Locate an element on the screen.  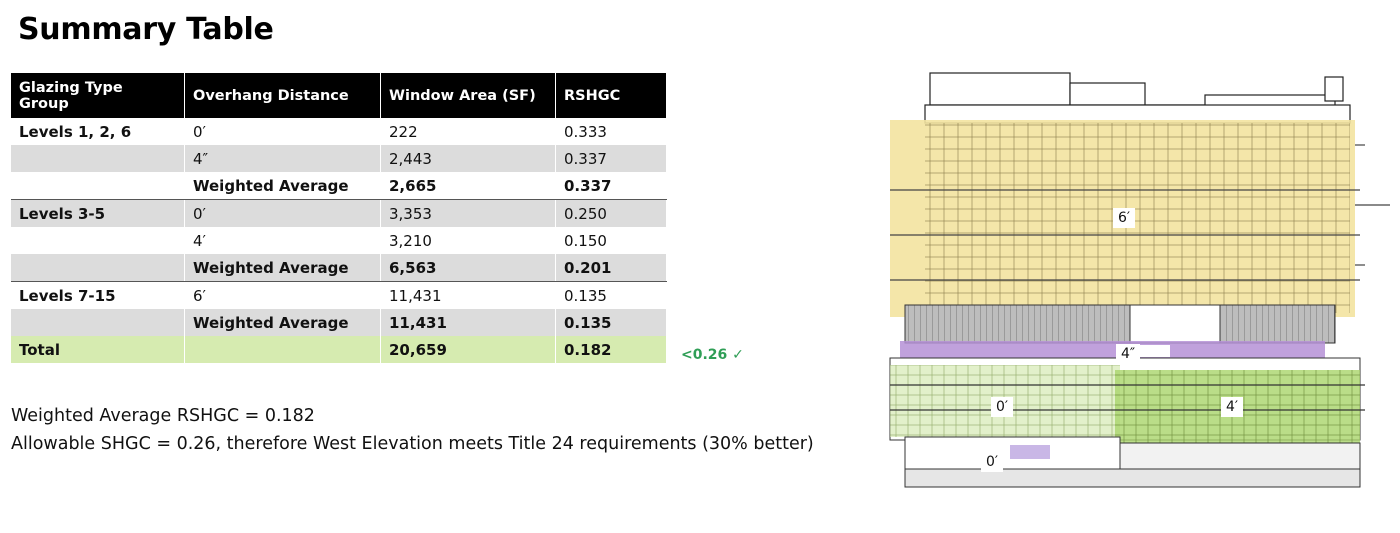
cell-group: Levels 3-5 is located at coordinates (98, 213).